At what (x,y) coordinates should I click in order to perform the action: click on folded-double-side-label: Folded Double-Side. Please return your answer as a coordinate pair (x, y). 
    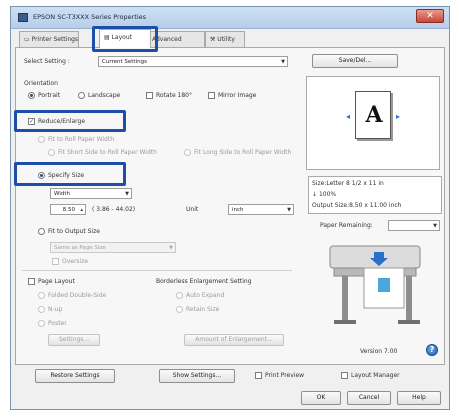
    Looking at the image, I should click on (77, 295).